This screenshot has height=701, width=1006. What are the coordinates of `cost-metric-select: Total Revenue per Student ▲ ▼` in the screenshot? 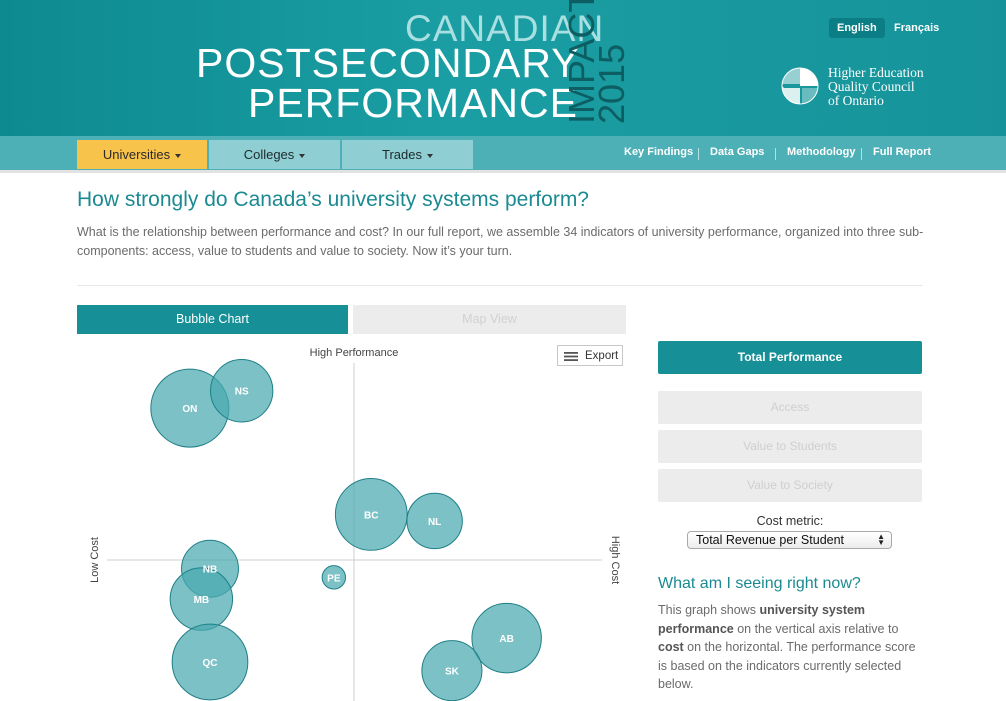 It's located at (789, 540).